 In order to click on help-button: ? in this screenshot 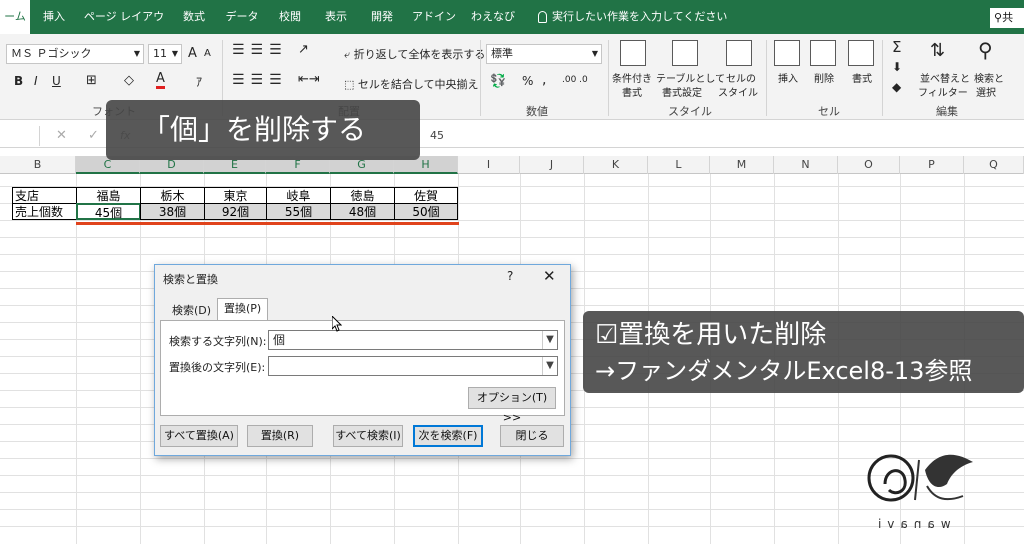, I will do `click(510, 276)`.